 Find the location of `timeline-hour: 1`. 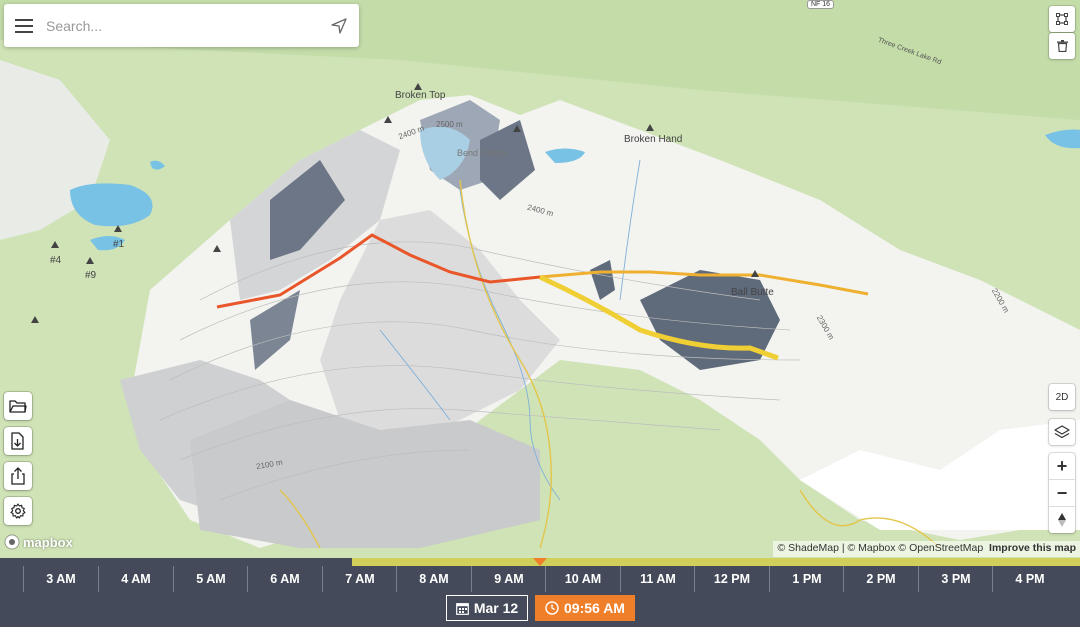

timeline-hour: 1 is located at coordinates (11, 579).